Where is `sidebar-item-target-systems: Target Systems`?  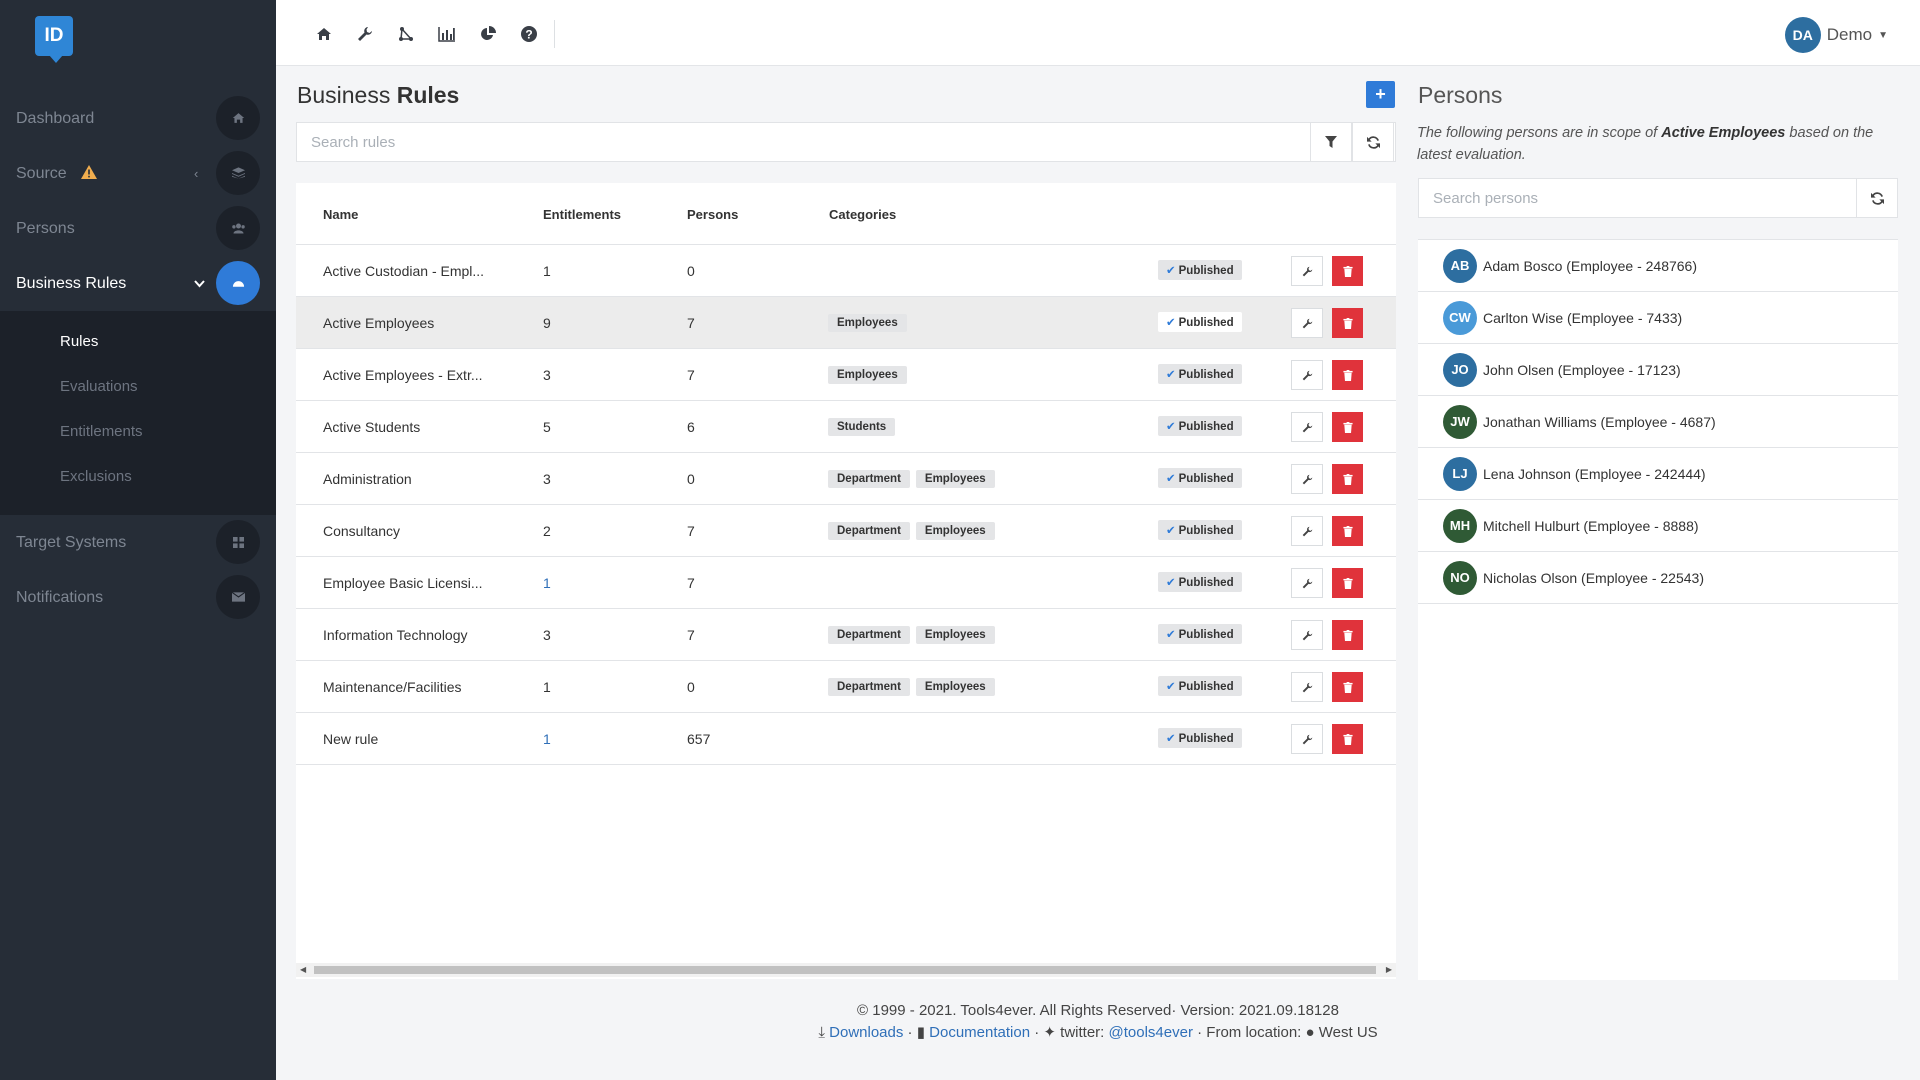 sidebar-item-target-systems: Target Systems is located at coordinates (138, 542).